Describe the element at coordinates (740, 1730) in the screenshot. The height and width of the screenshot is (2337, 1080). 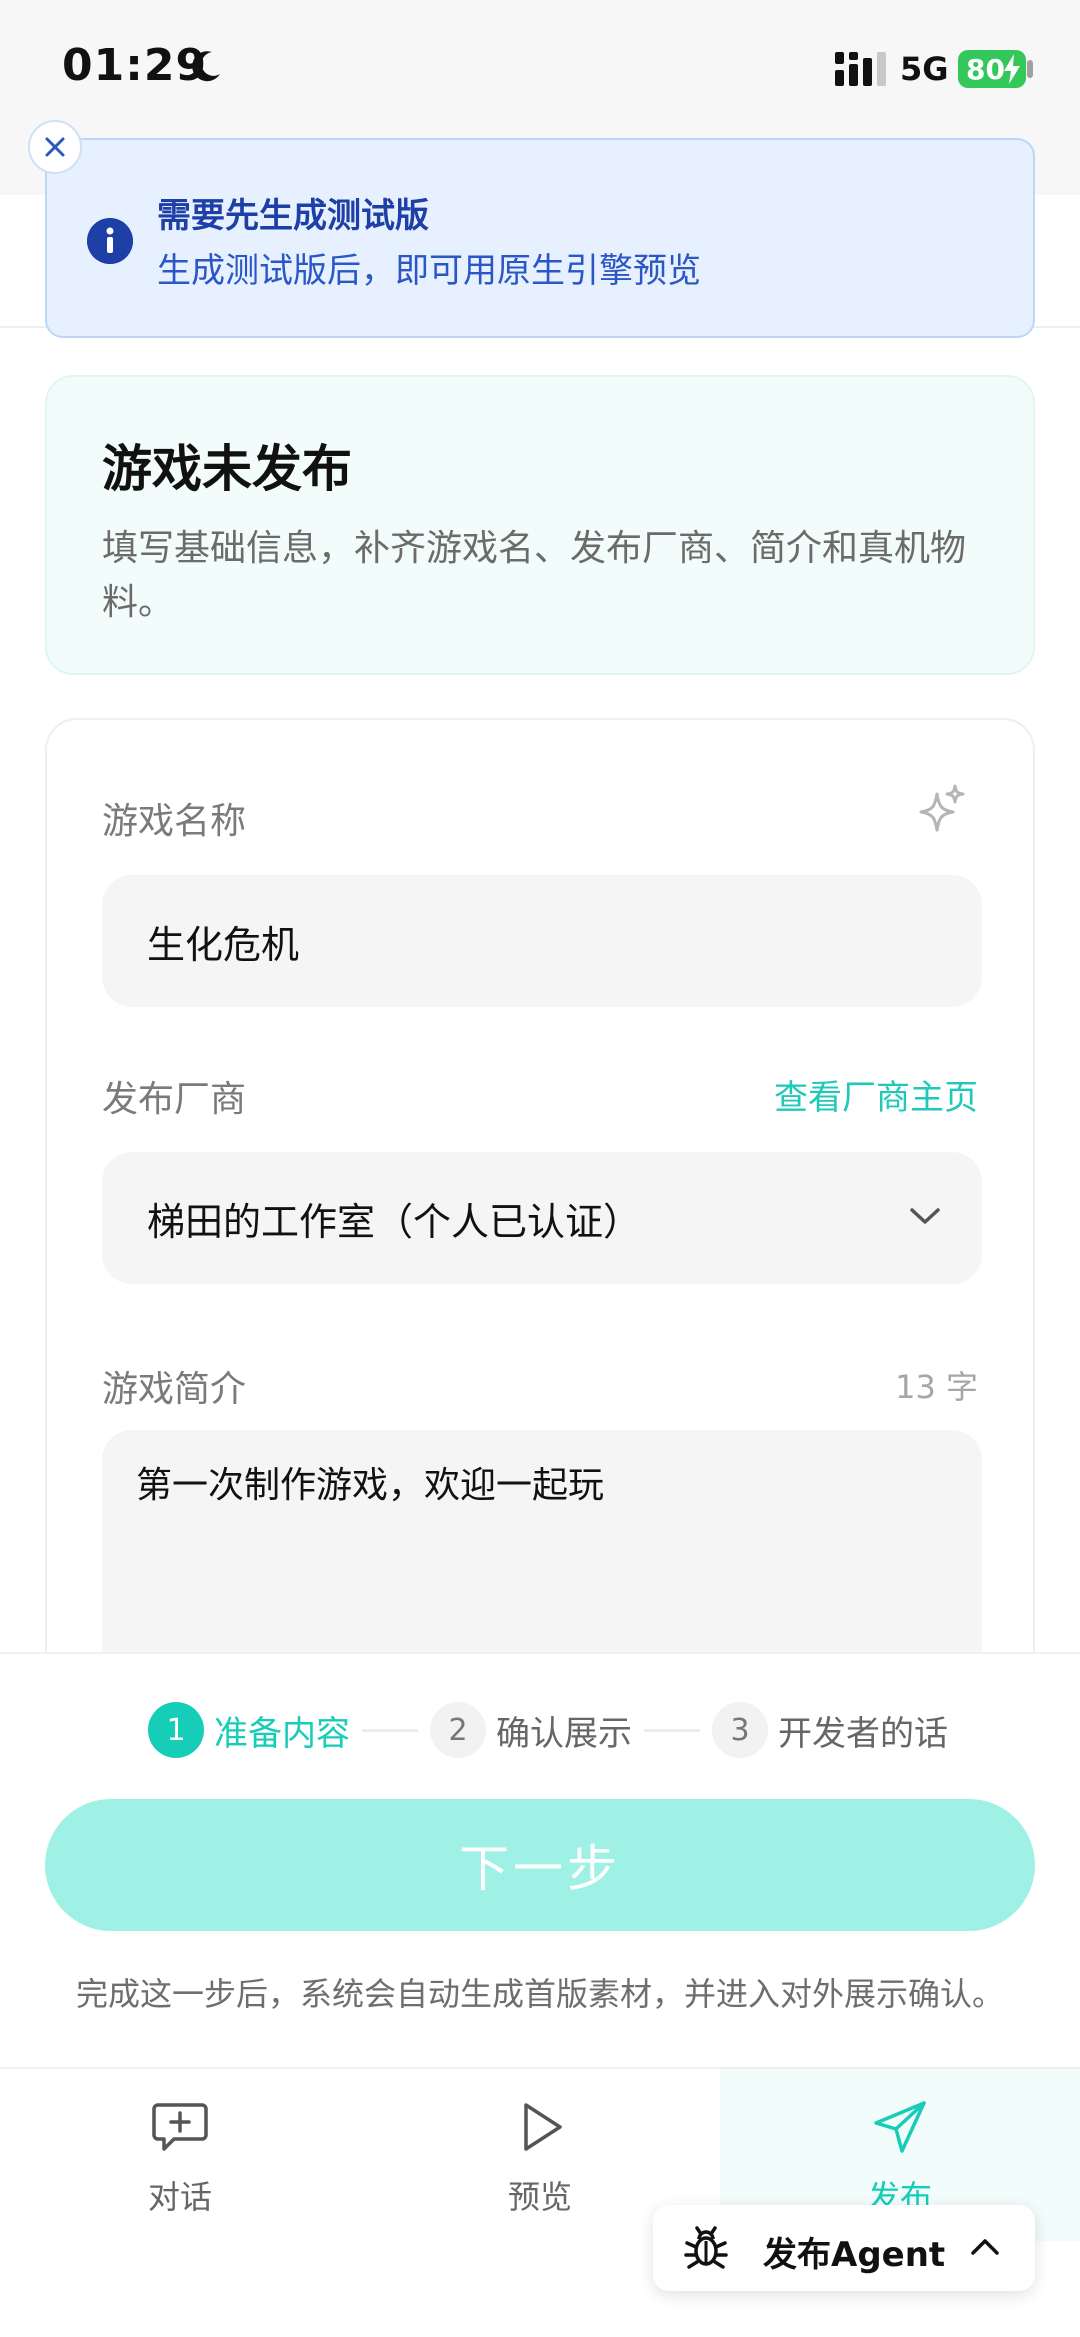
I see `step-3-number: 3` at that location.